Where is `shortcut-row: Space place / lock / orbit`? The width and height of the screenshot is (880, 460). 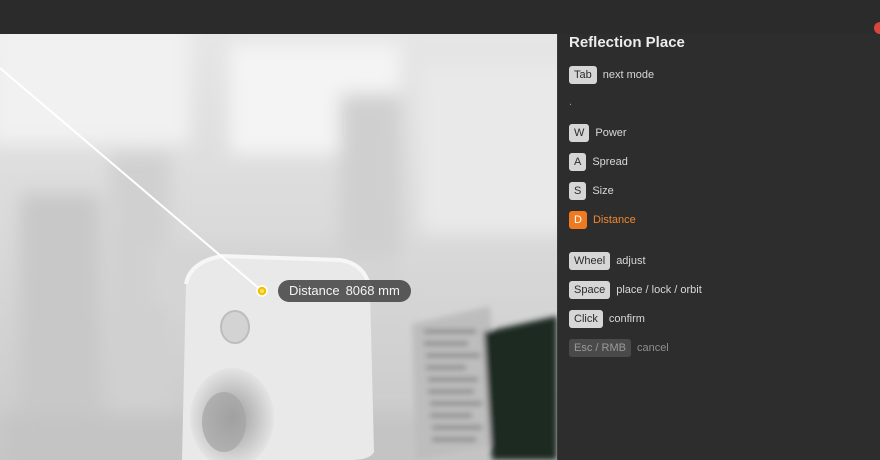 shortcut-row: Space place / lock / orbit is located at coordinates (635, 290).